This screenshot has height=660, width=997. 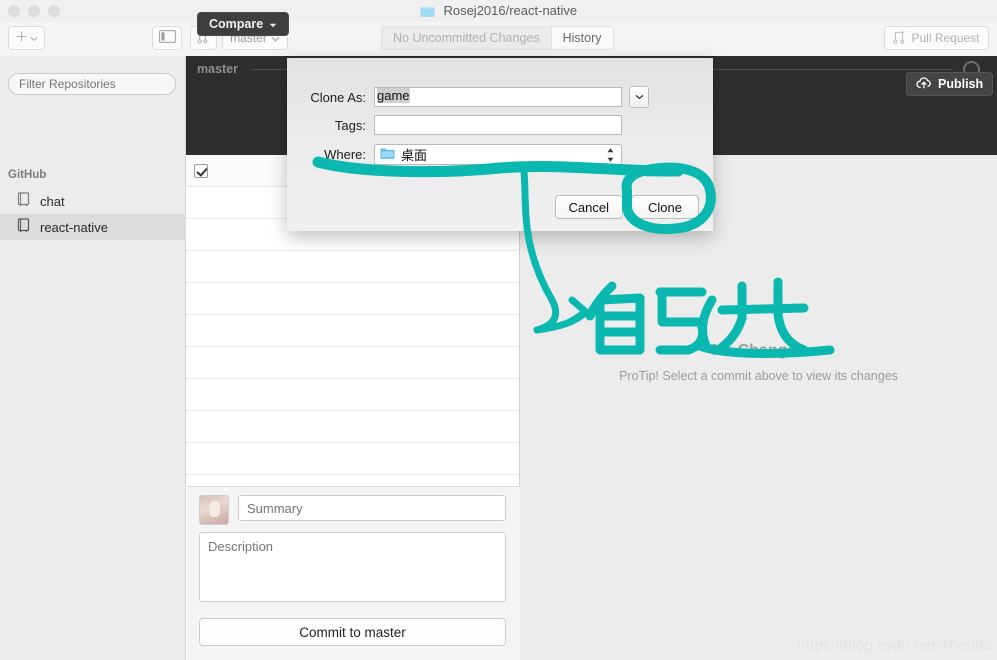 I want to click on compare-button: Compare, so click(x=243, y=24).